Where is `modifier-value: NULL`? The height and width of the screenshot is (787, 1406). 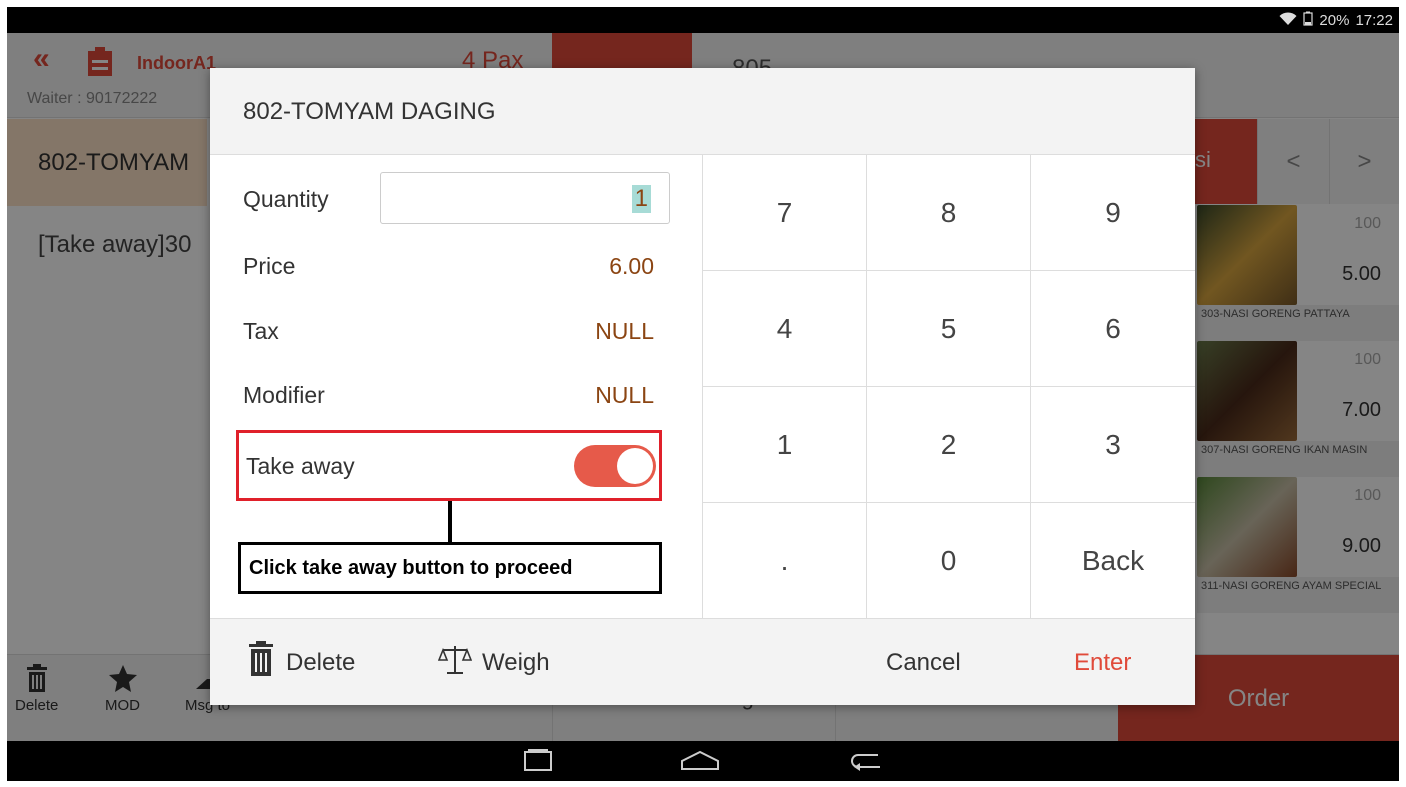
modifier-value: NULL is located at coordinates (624, 395).